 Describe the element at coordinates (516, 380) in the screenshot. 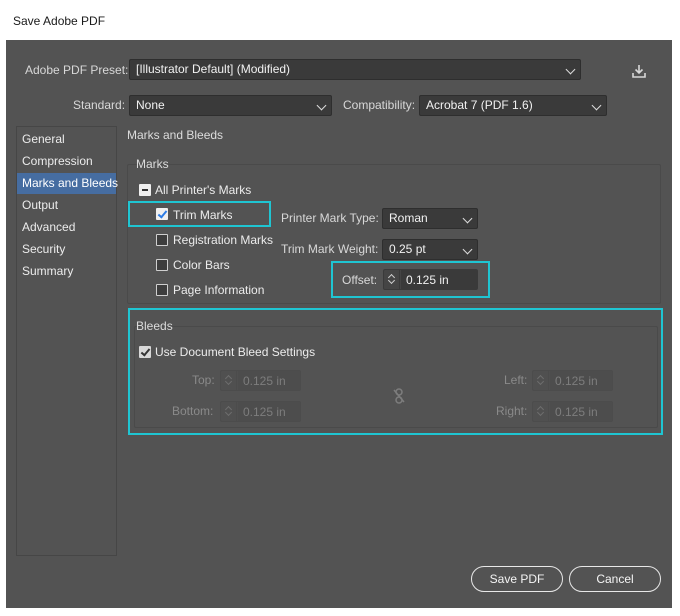

I see `bleed-left-label: Left:` at that location.